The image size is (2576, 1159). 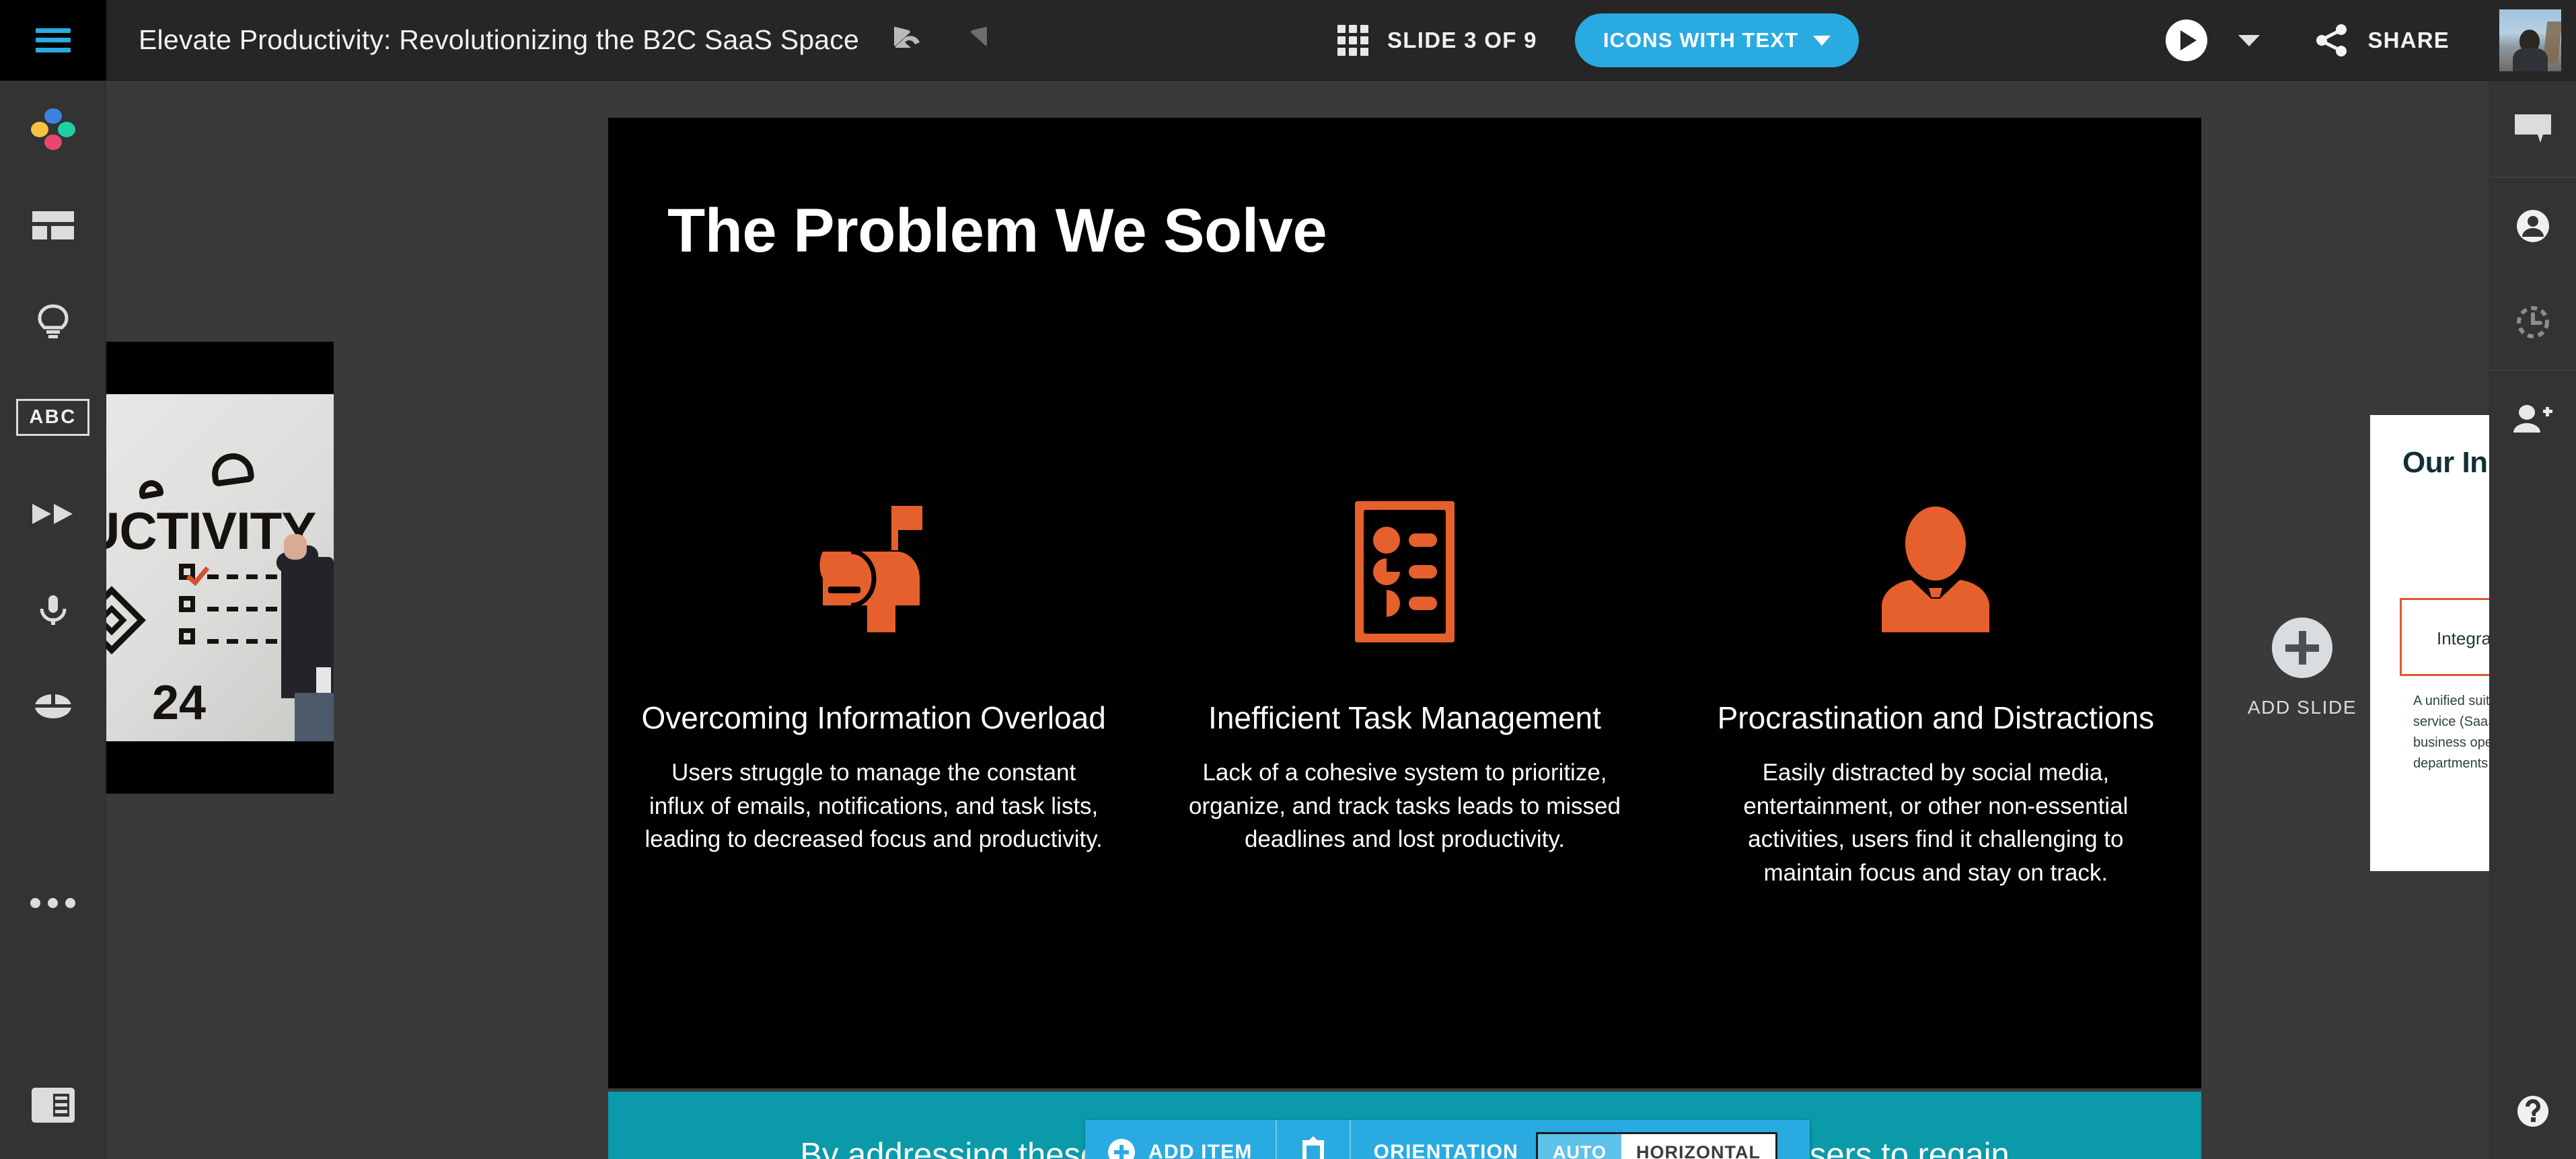 What do you see at coordinates (180, 703) in the screenshot?
I see `whiteboard-number: 24` at bounding box center [180, 703].